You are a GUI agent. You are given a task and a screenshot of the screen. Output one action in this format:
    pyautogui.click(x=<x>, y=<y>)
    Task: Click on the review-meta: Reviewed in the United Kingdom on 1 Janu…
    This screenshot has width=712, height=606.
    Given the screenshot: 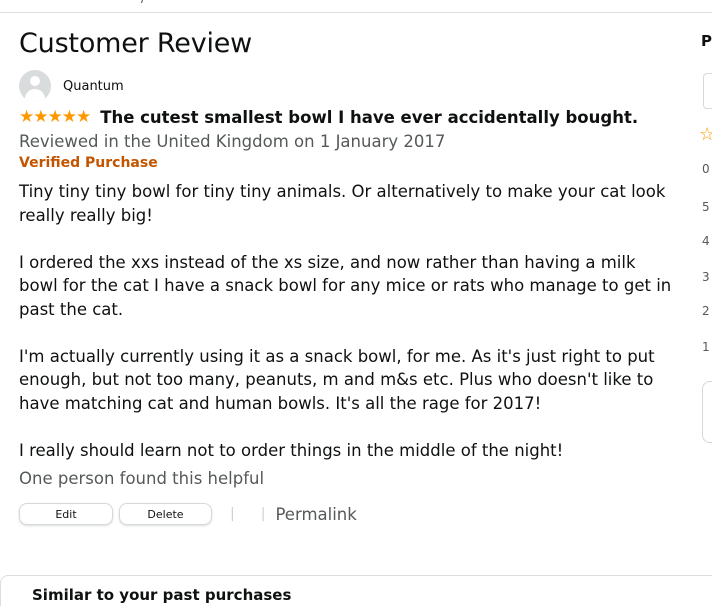 What is the action you would take?
    pyautogui.click(x=232, y=141)
    